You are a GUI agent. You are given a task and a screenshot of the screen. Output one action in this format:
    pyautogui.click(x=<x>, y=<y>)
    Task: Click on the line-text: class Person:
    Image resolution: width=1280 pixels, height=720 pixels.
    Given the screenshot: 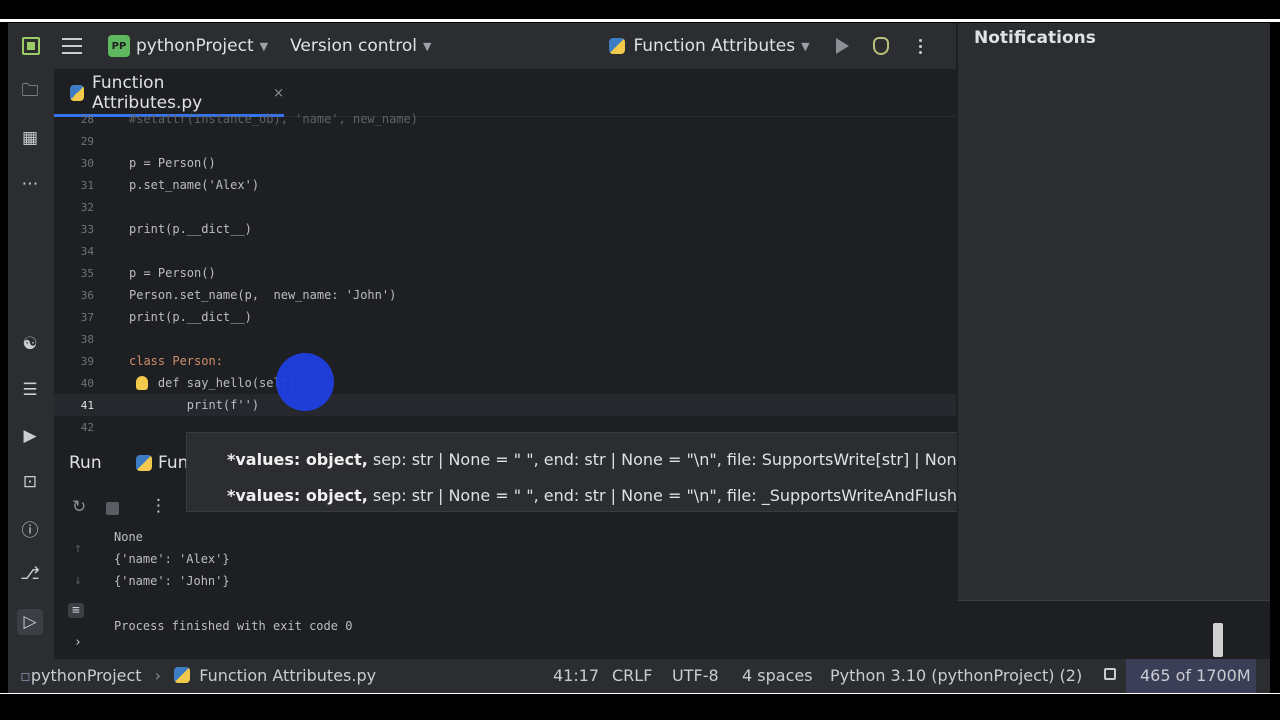 What is the action you would take?
    pyautogui.click(x=176, y=361)
    